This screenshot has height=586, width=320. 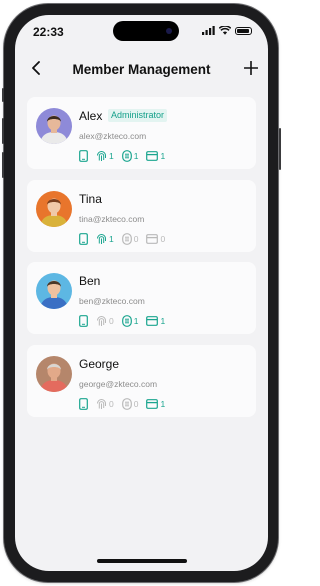 I want to click on member-card: Tina tina@zkteco.com 1 0 0, so click(x=141, y=215).